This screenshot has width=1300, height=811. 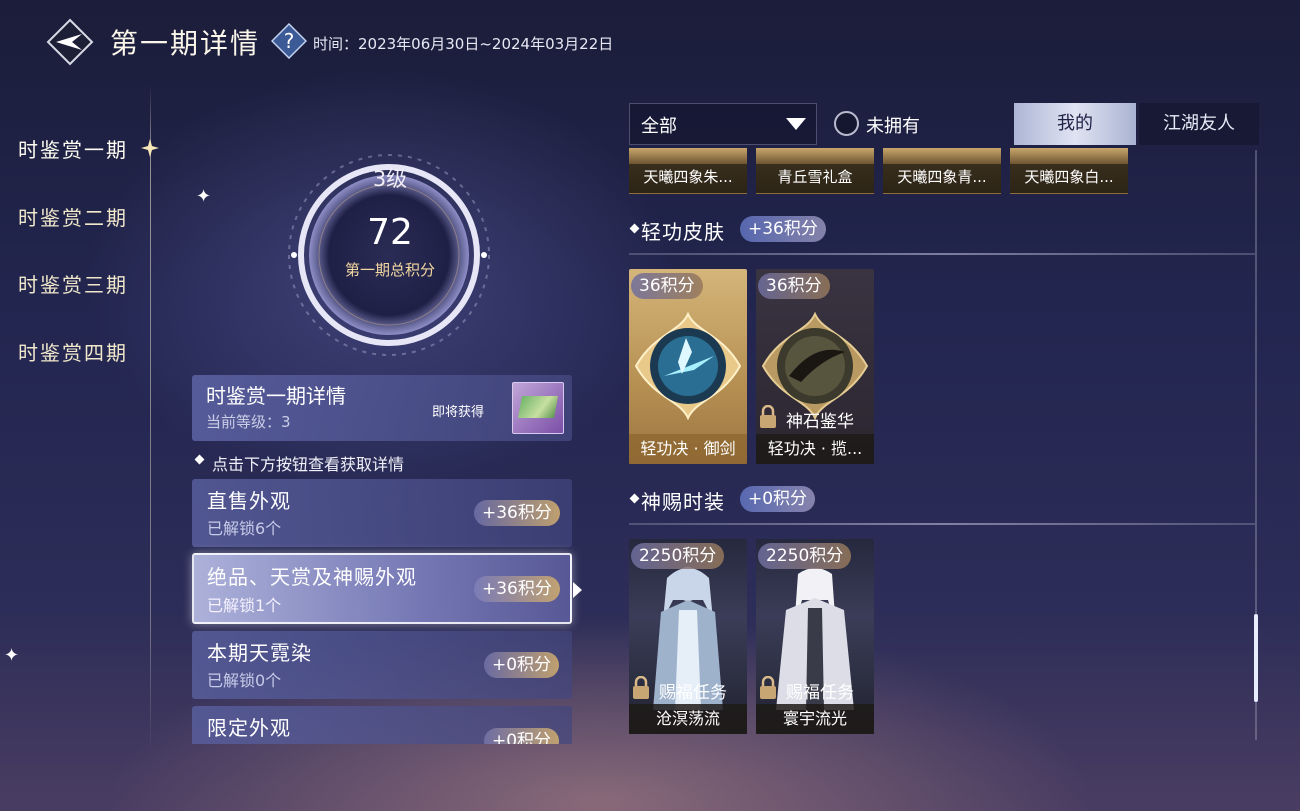 I want to click on total-score-value: 72, so click(x=390, y=232).